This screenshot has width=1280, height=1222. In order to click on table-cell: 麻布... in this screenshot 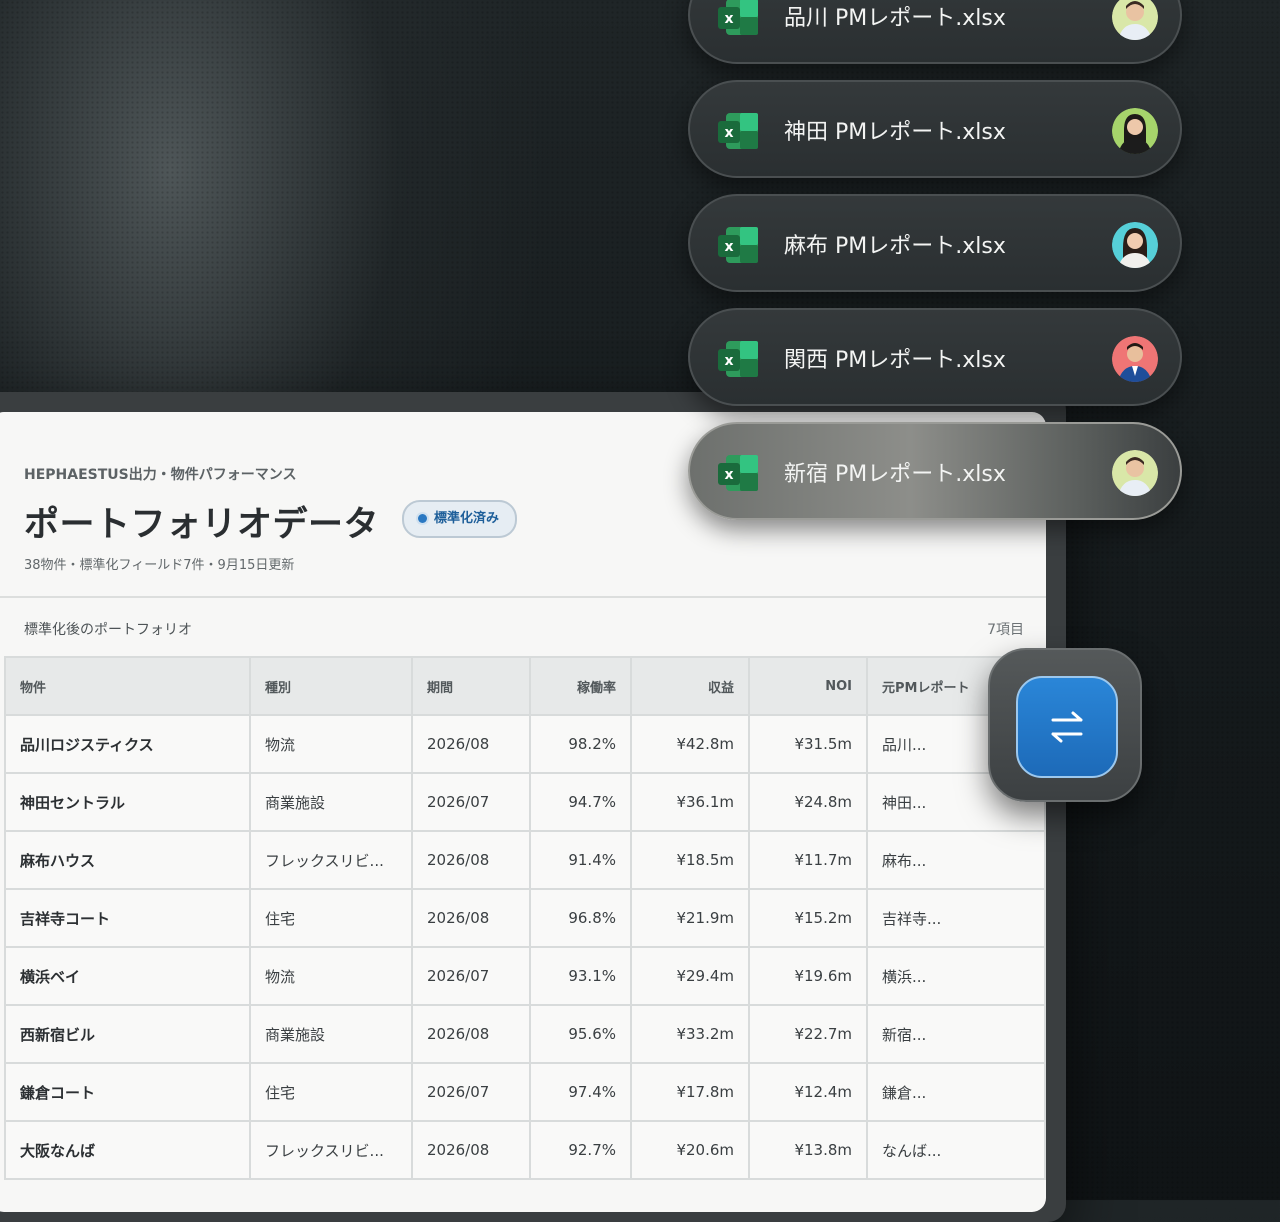, I will do `click(956, 860)`.